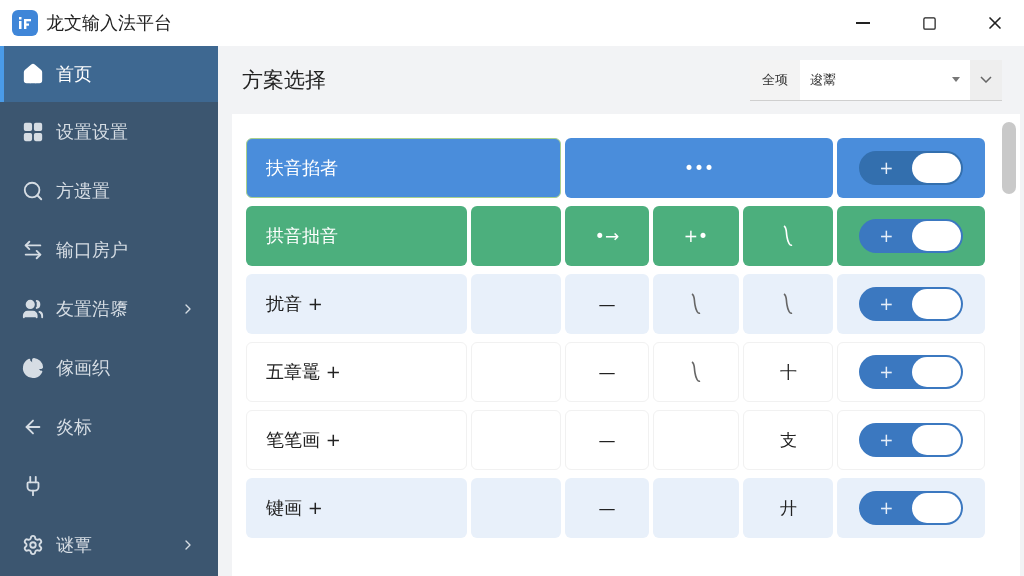 The image size is (1024, 576). Describe the element at coordinates (1009, 158) in the screenshot. I see `scrollbar-thumb` at that location.